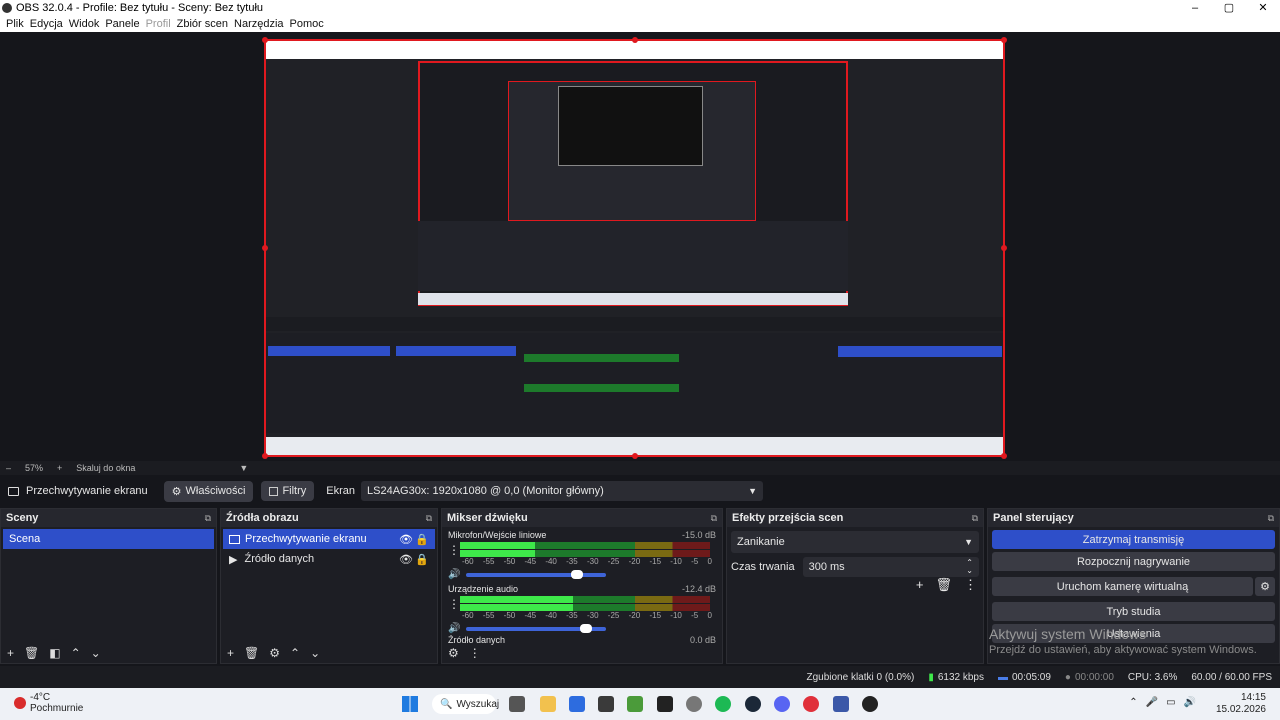  I want to click on zoom-out-button: –, so click(8, 468).